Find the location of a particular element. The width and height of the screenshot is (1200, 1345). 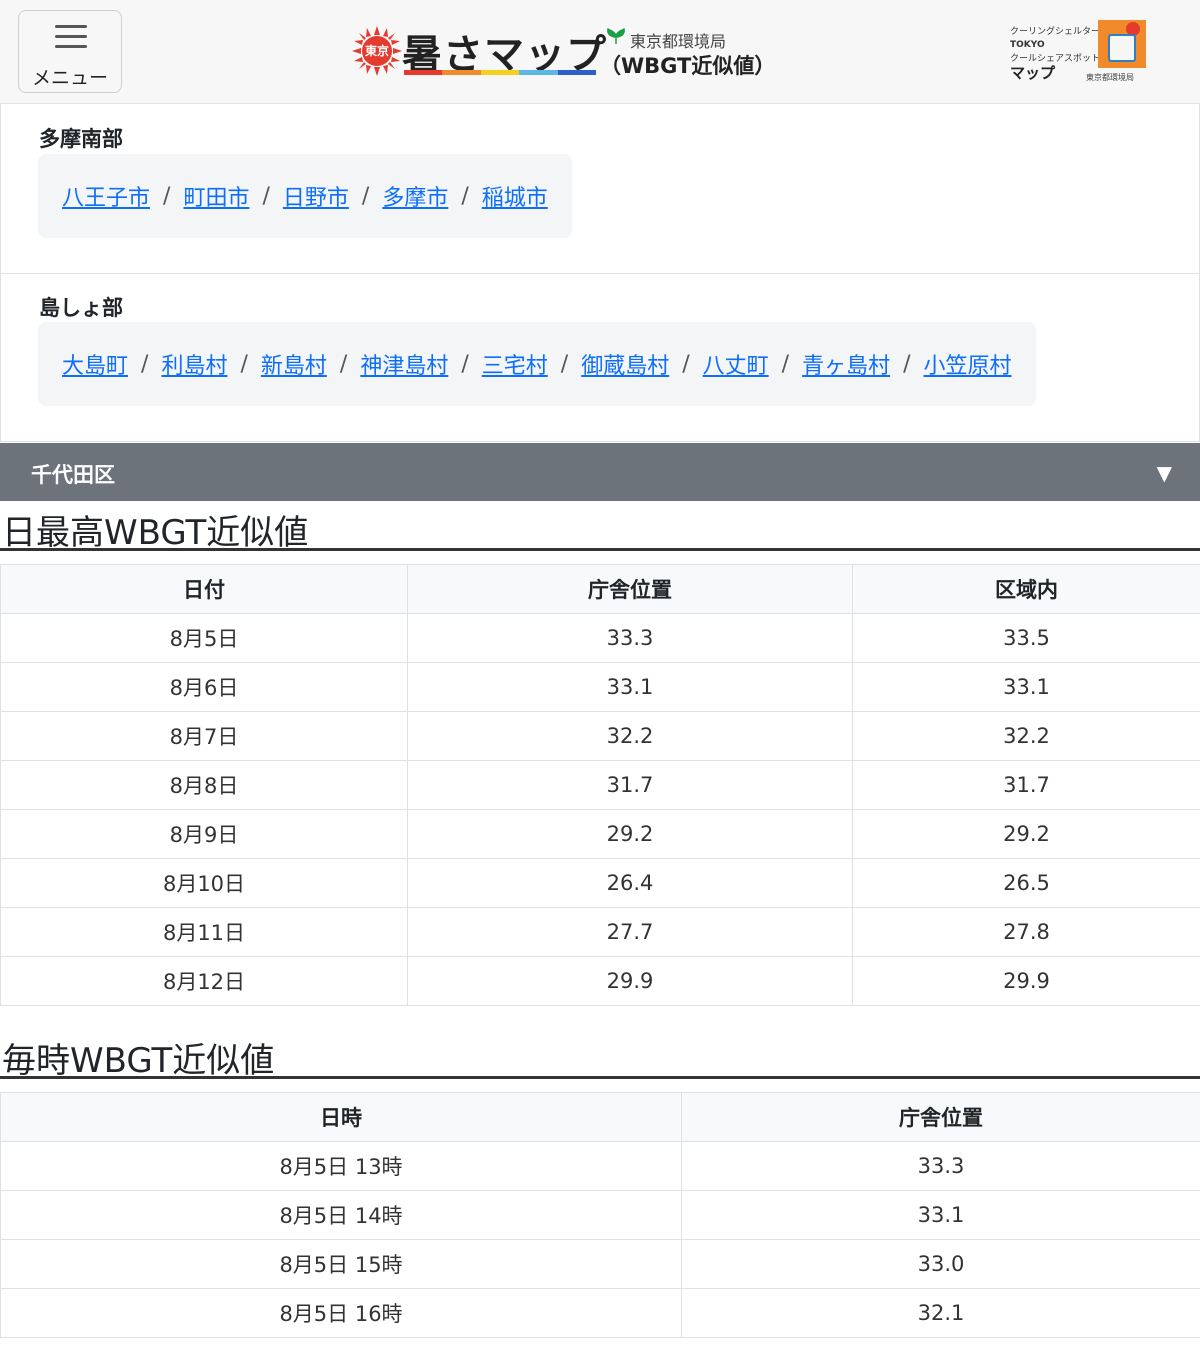

cell-area: 26.5 is located at coordinates (1026, 883).